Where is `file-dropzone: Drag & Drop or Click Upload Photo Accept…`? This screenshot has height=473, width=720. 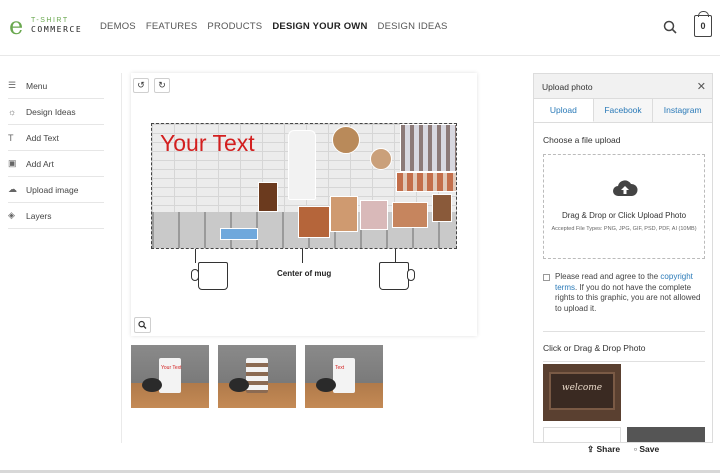 file-dropzone: Drag & Drop or Click Upload Photo Accept… is located at coordinates (624, 206).